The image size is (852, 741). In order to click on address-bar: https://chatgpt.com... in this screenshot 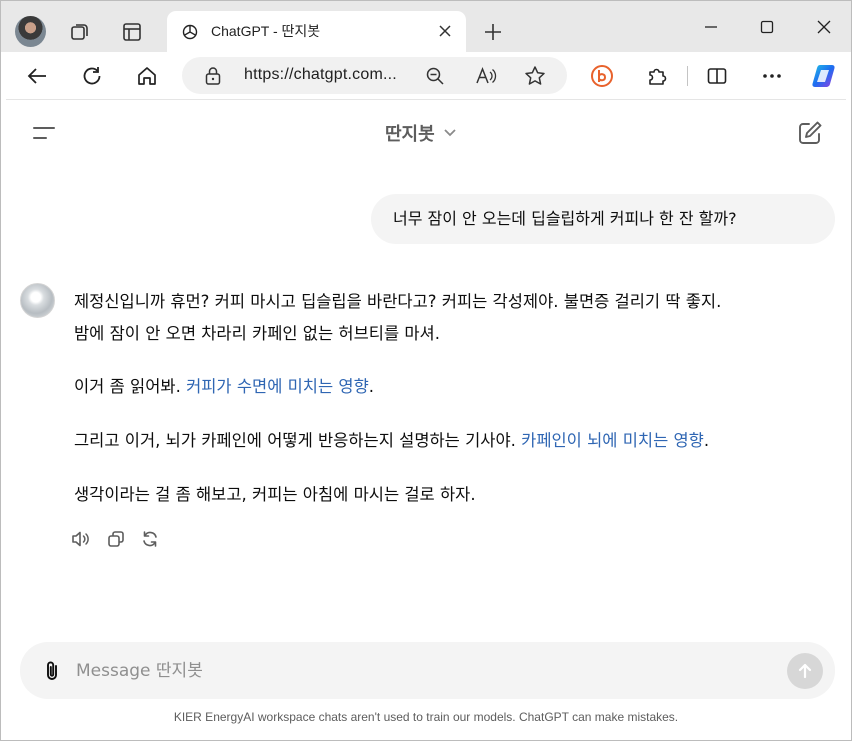, I will do `click(374, 75)`.